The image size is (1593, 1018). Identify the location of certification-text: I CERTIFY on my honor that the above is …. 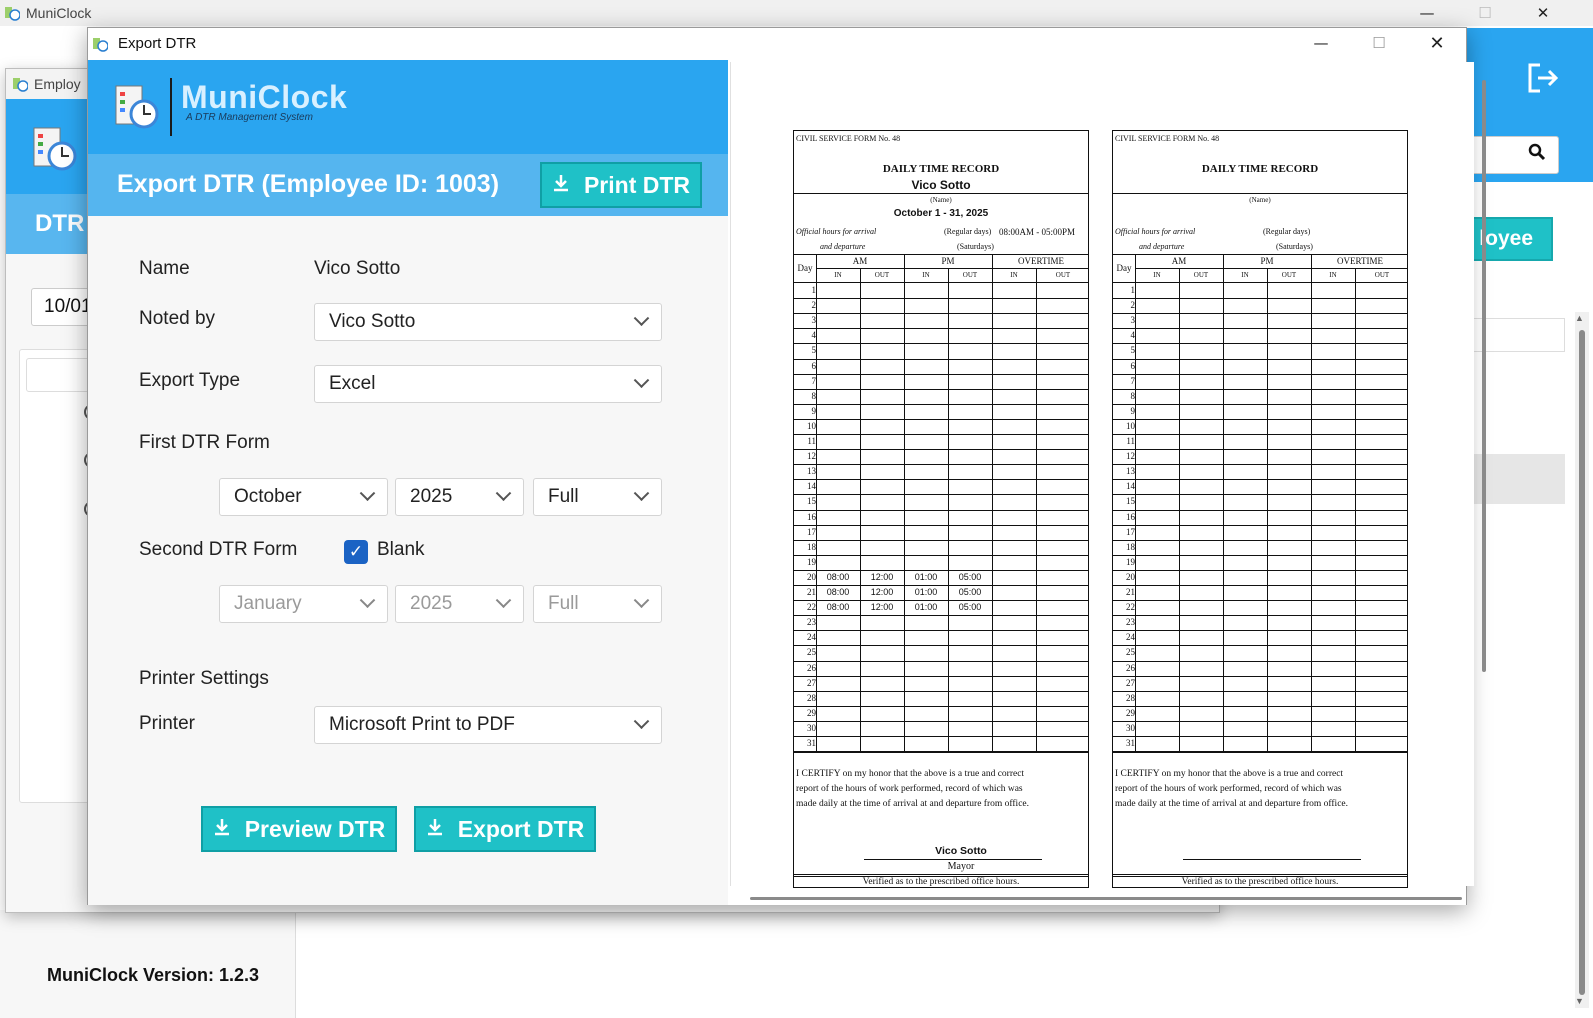
(1232, 789).